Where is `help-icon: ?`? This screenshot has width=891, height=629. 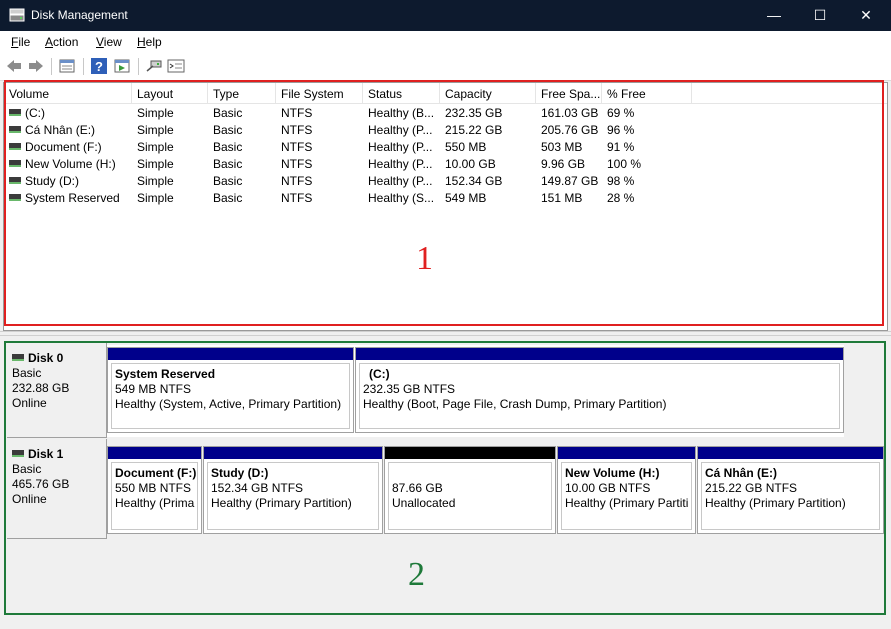 help-icon: ? is located at coordinates (99, 66).